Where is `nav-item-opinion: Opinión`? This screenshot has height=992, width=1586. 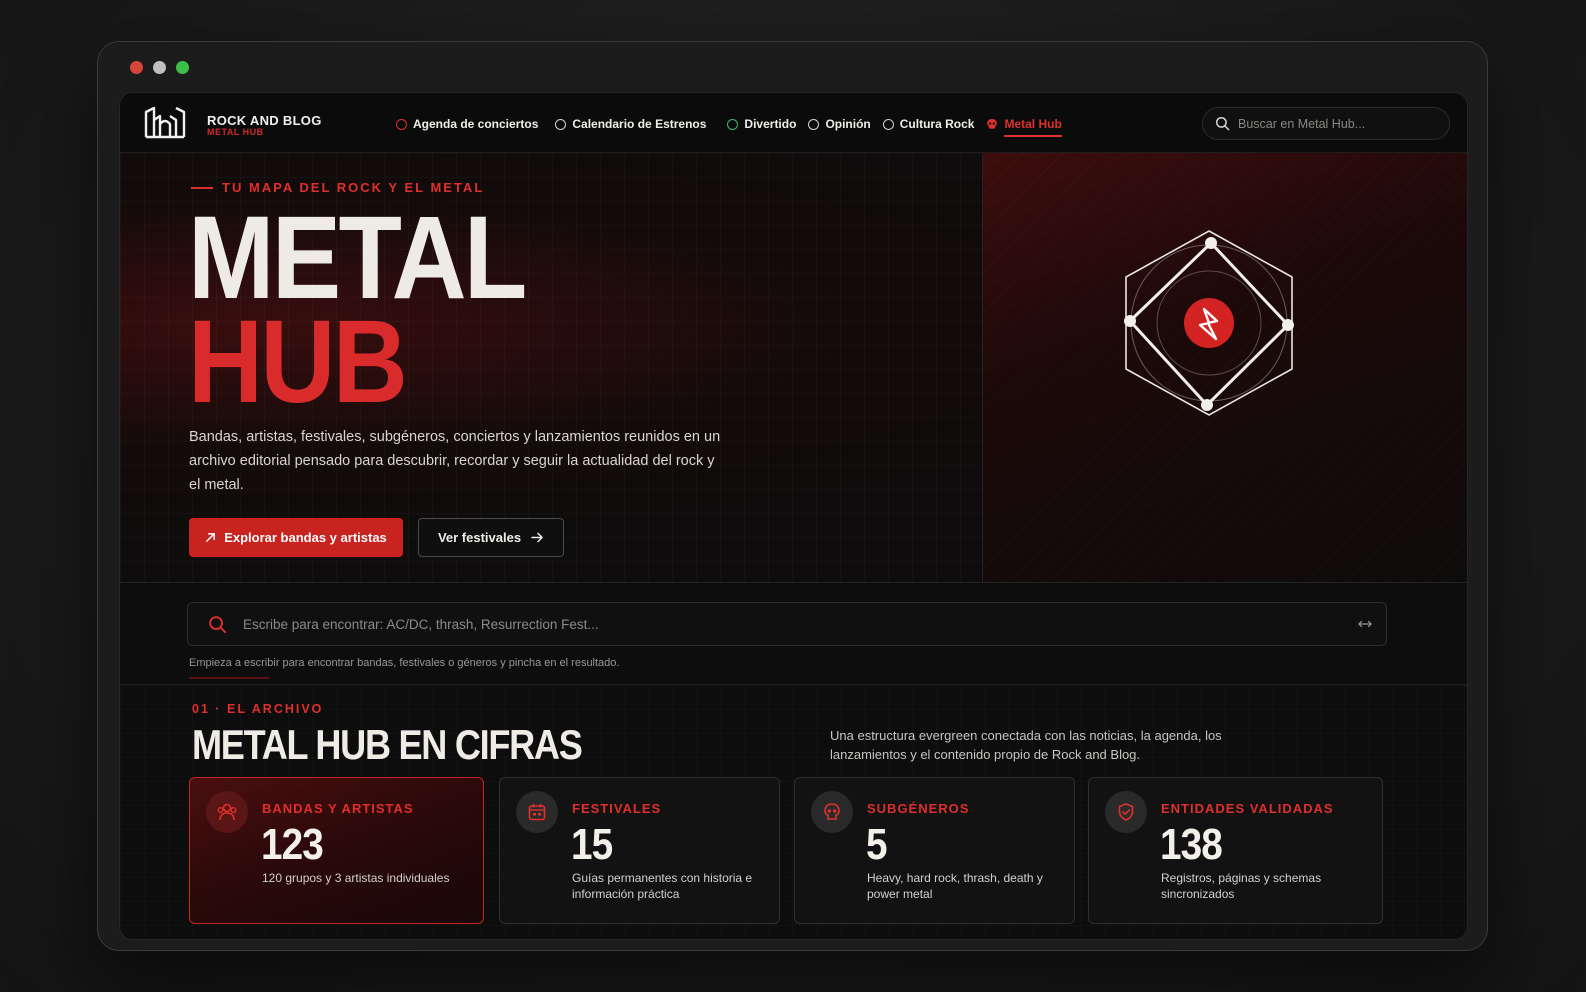
nav-item-opinion: Opinión is located at coordinates (839, 124).